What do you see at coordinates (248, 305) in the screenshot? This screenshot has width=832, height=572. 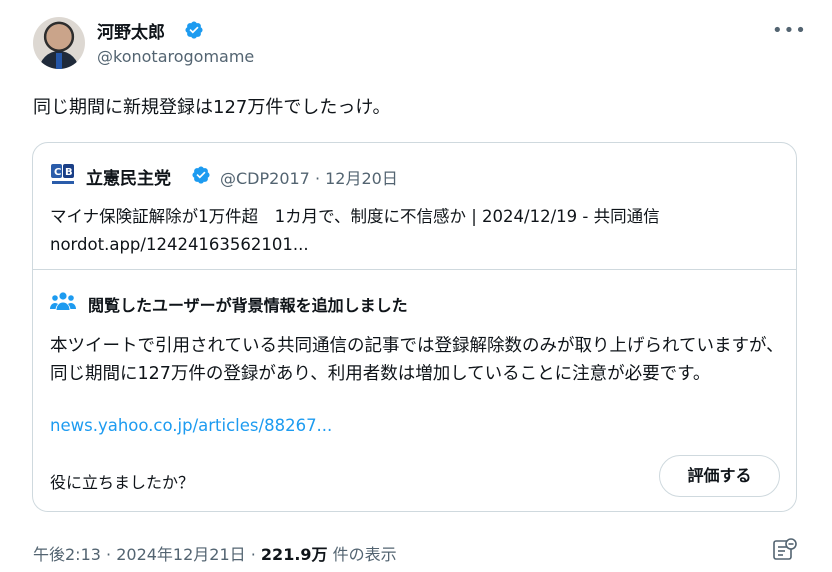 I see `note-title: 閲覧したユーザーが背景情報を追加しました` at bounding box center [248, 305].